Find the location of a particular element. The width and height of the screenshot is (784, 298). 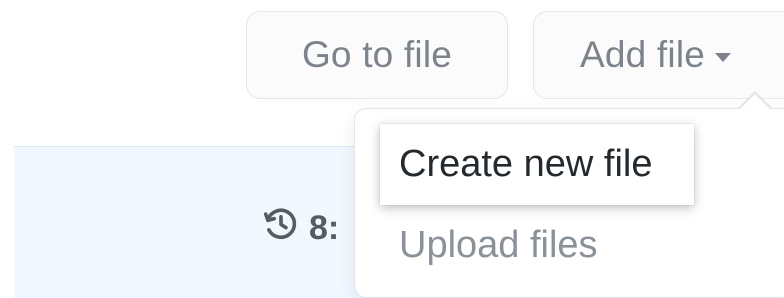

add-file-button: Add file is located at coordinates (658, 55).